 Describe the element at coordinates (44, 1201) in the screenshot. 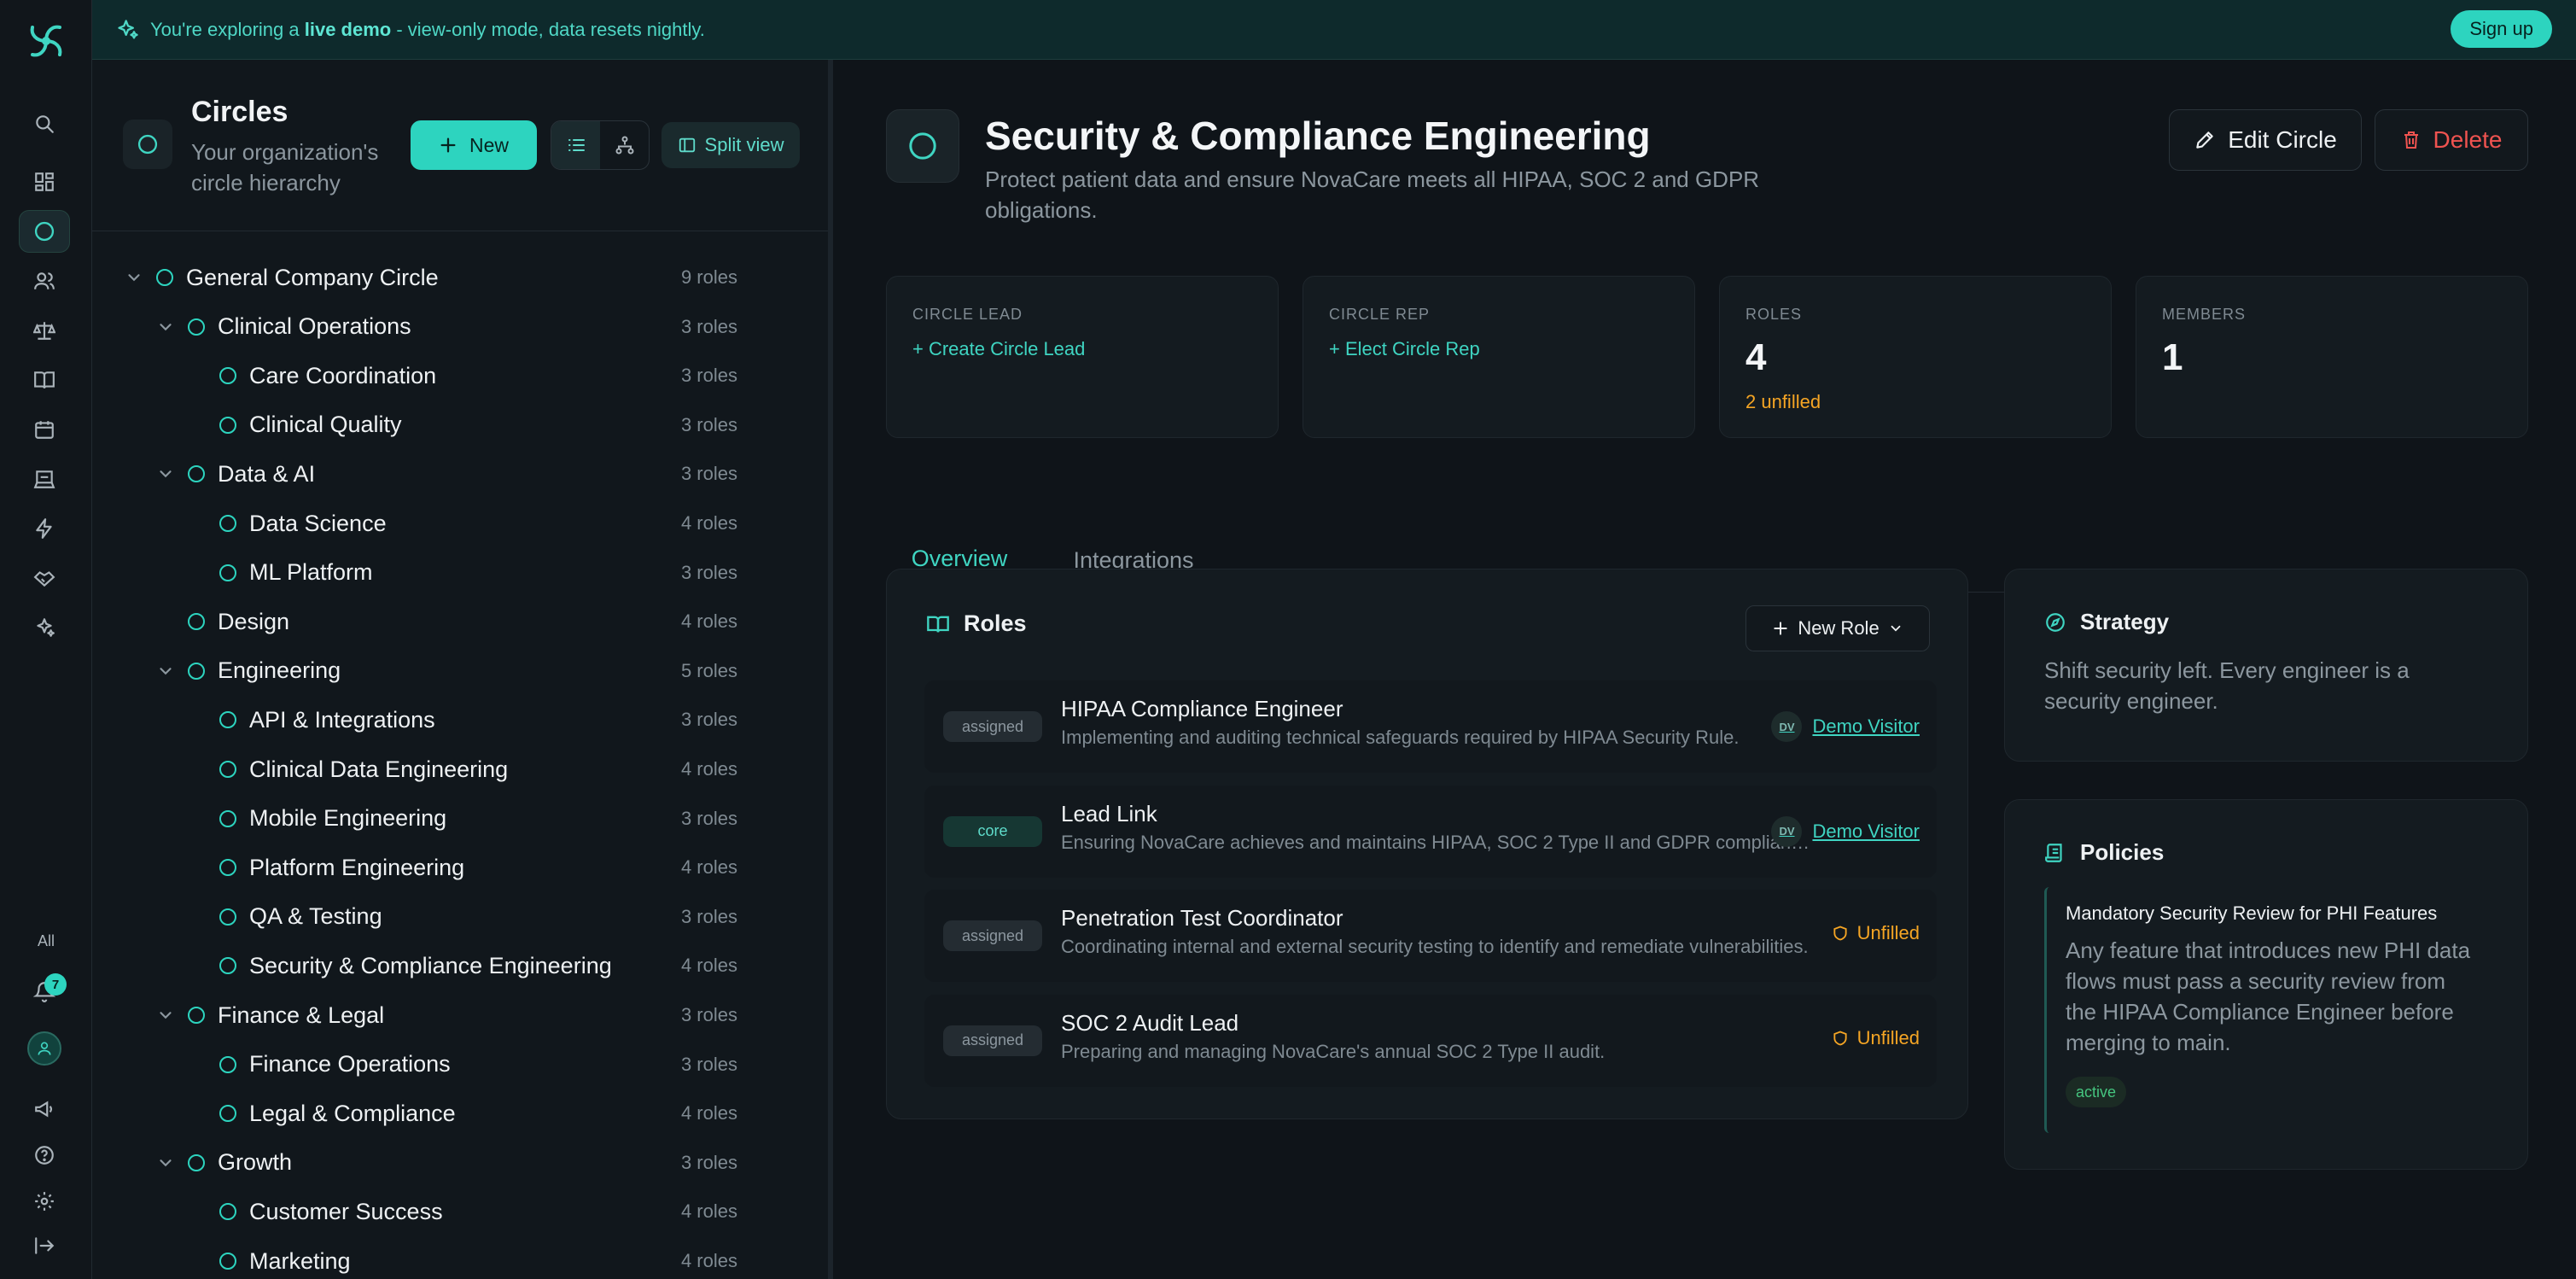

I see `settings-gear-icon` at that location.